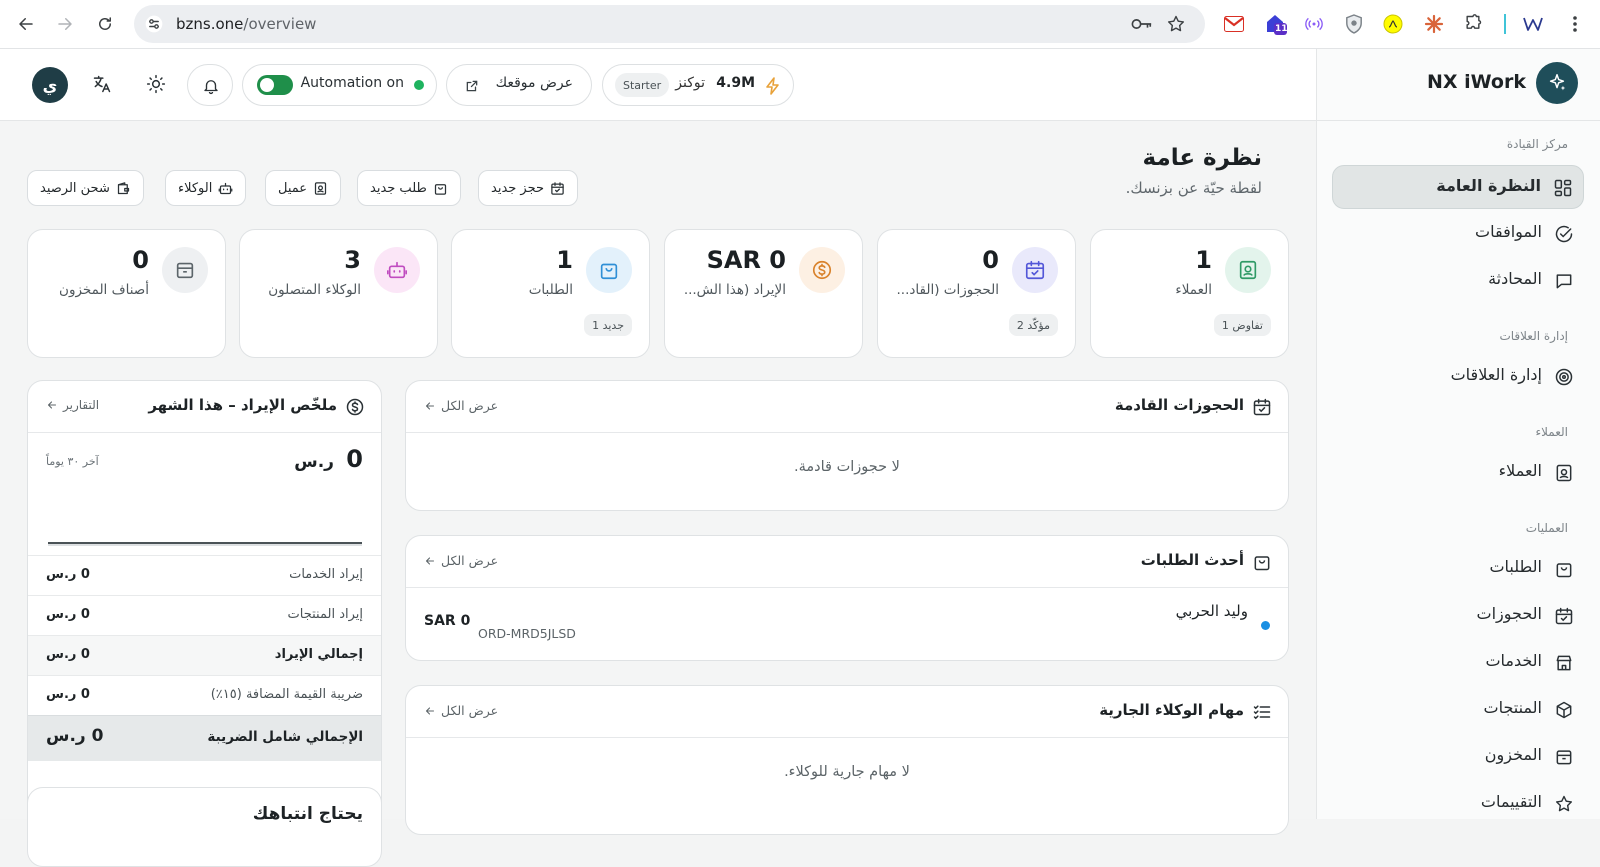 The width and height of the screenshot is (1600, 867). Describe the element at coordinates (1564, 377) in the screenshot. I see `target-icon` at that location.